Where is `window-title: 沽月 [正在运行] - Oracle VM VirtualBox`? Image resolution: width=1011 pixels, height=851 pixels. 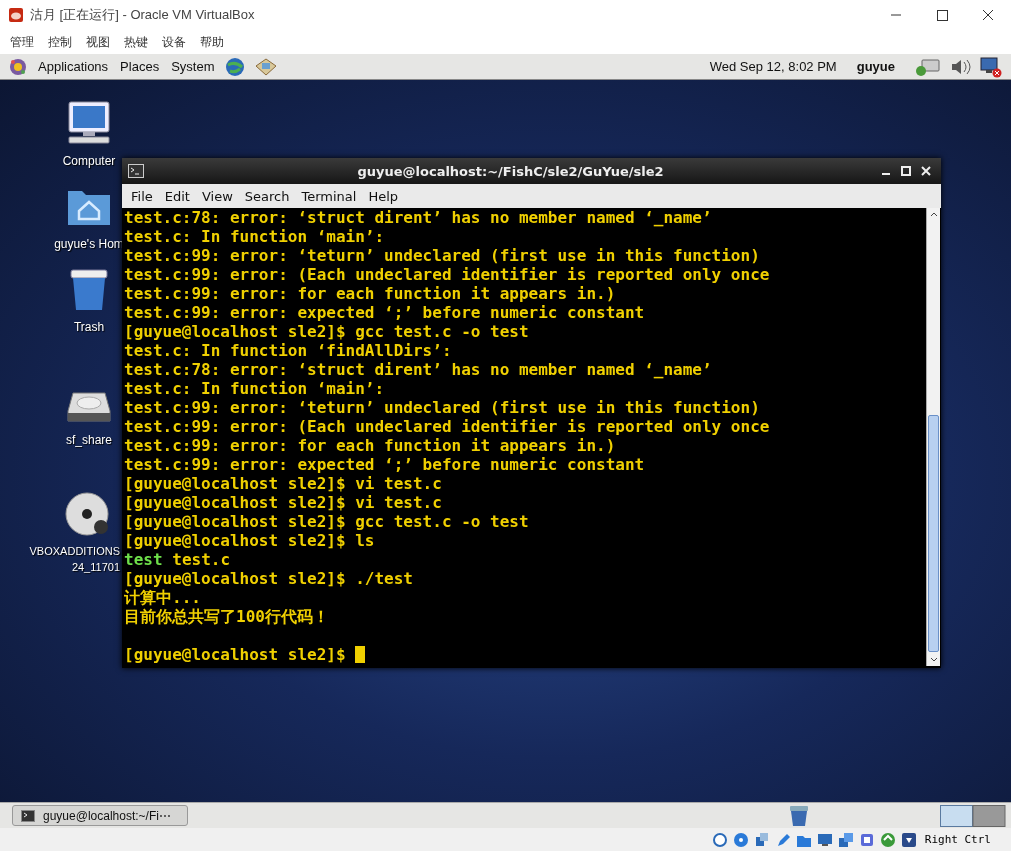
window-title: 沽月 [正在运行] - Oracle VM VirtualBox is located at coordinates (143, 15).